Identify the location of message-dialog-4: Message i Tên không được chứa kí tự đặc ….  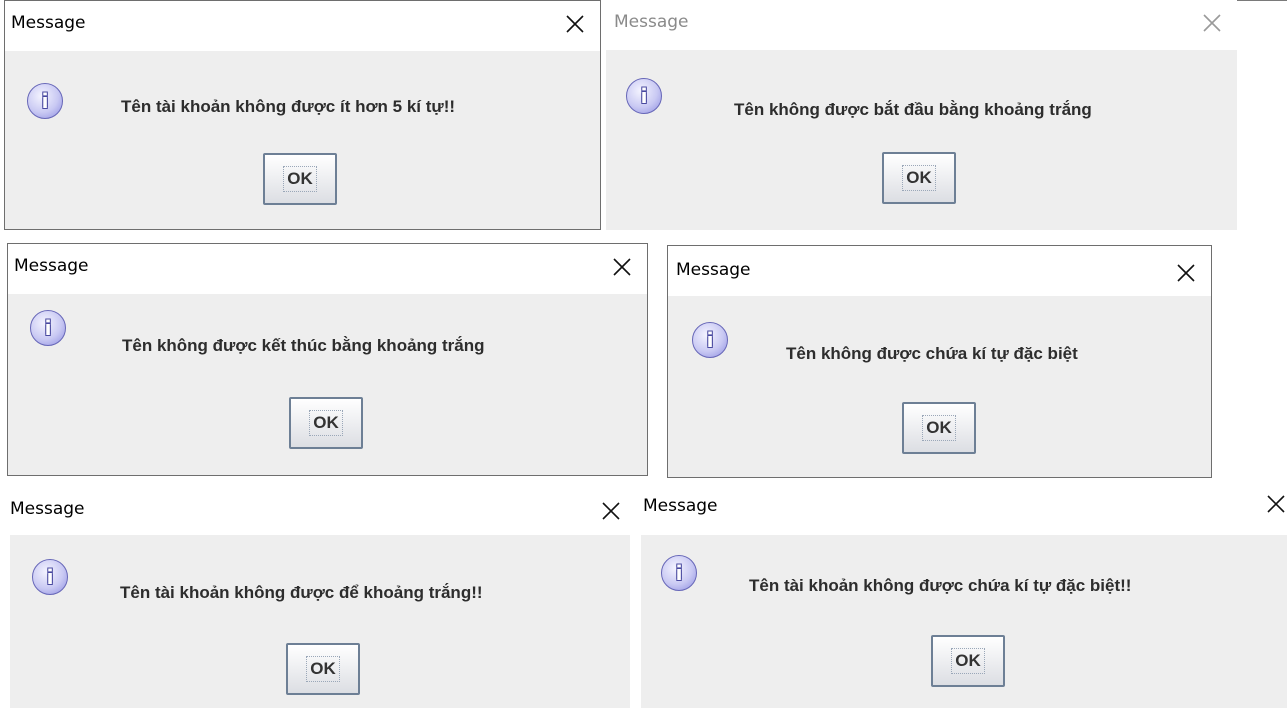
(939, 361).